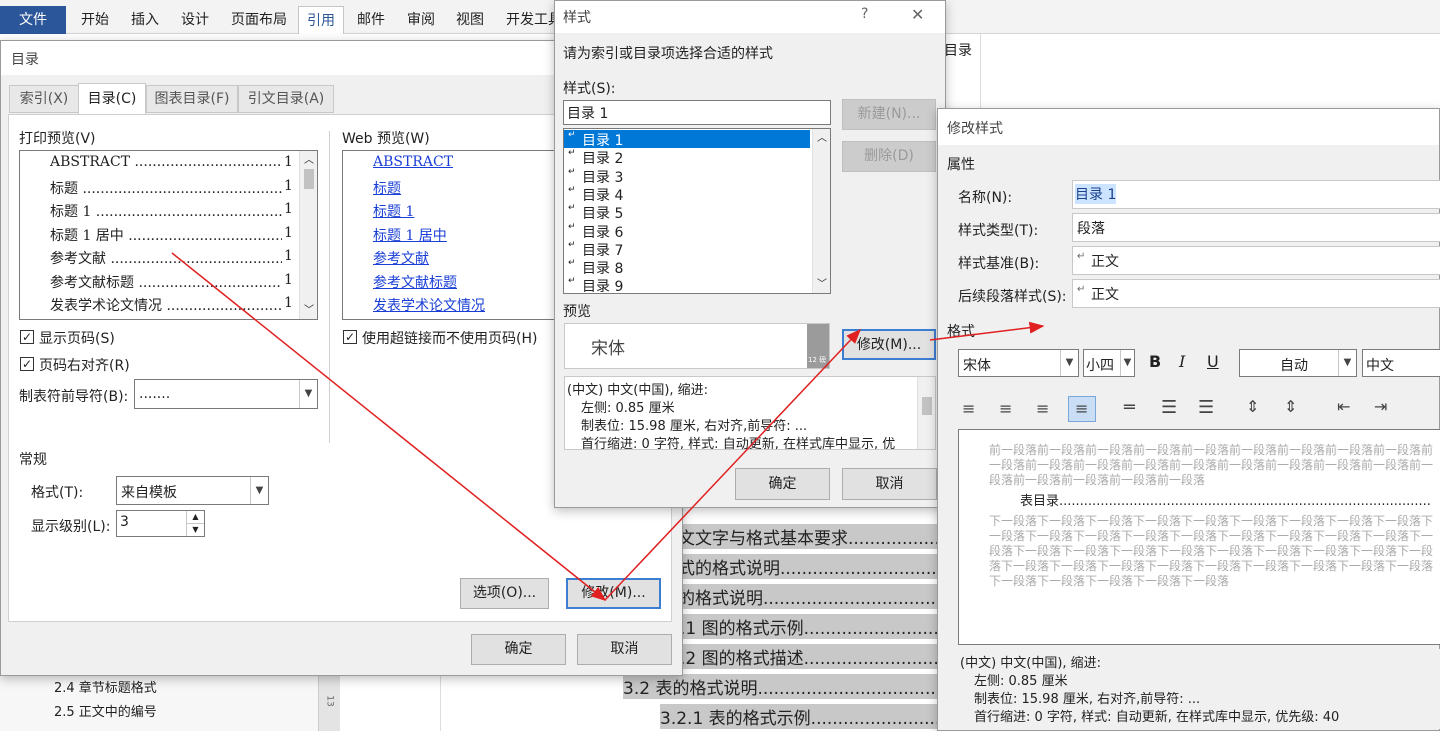  What do you see at coordinates (687, 231) in the screenshot?
I see `style-list-item: ↵ 目录 6` at bounding box center [687, 231].